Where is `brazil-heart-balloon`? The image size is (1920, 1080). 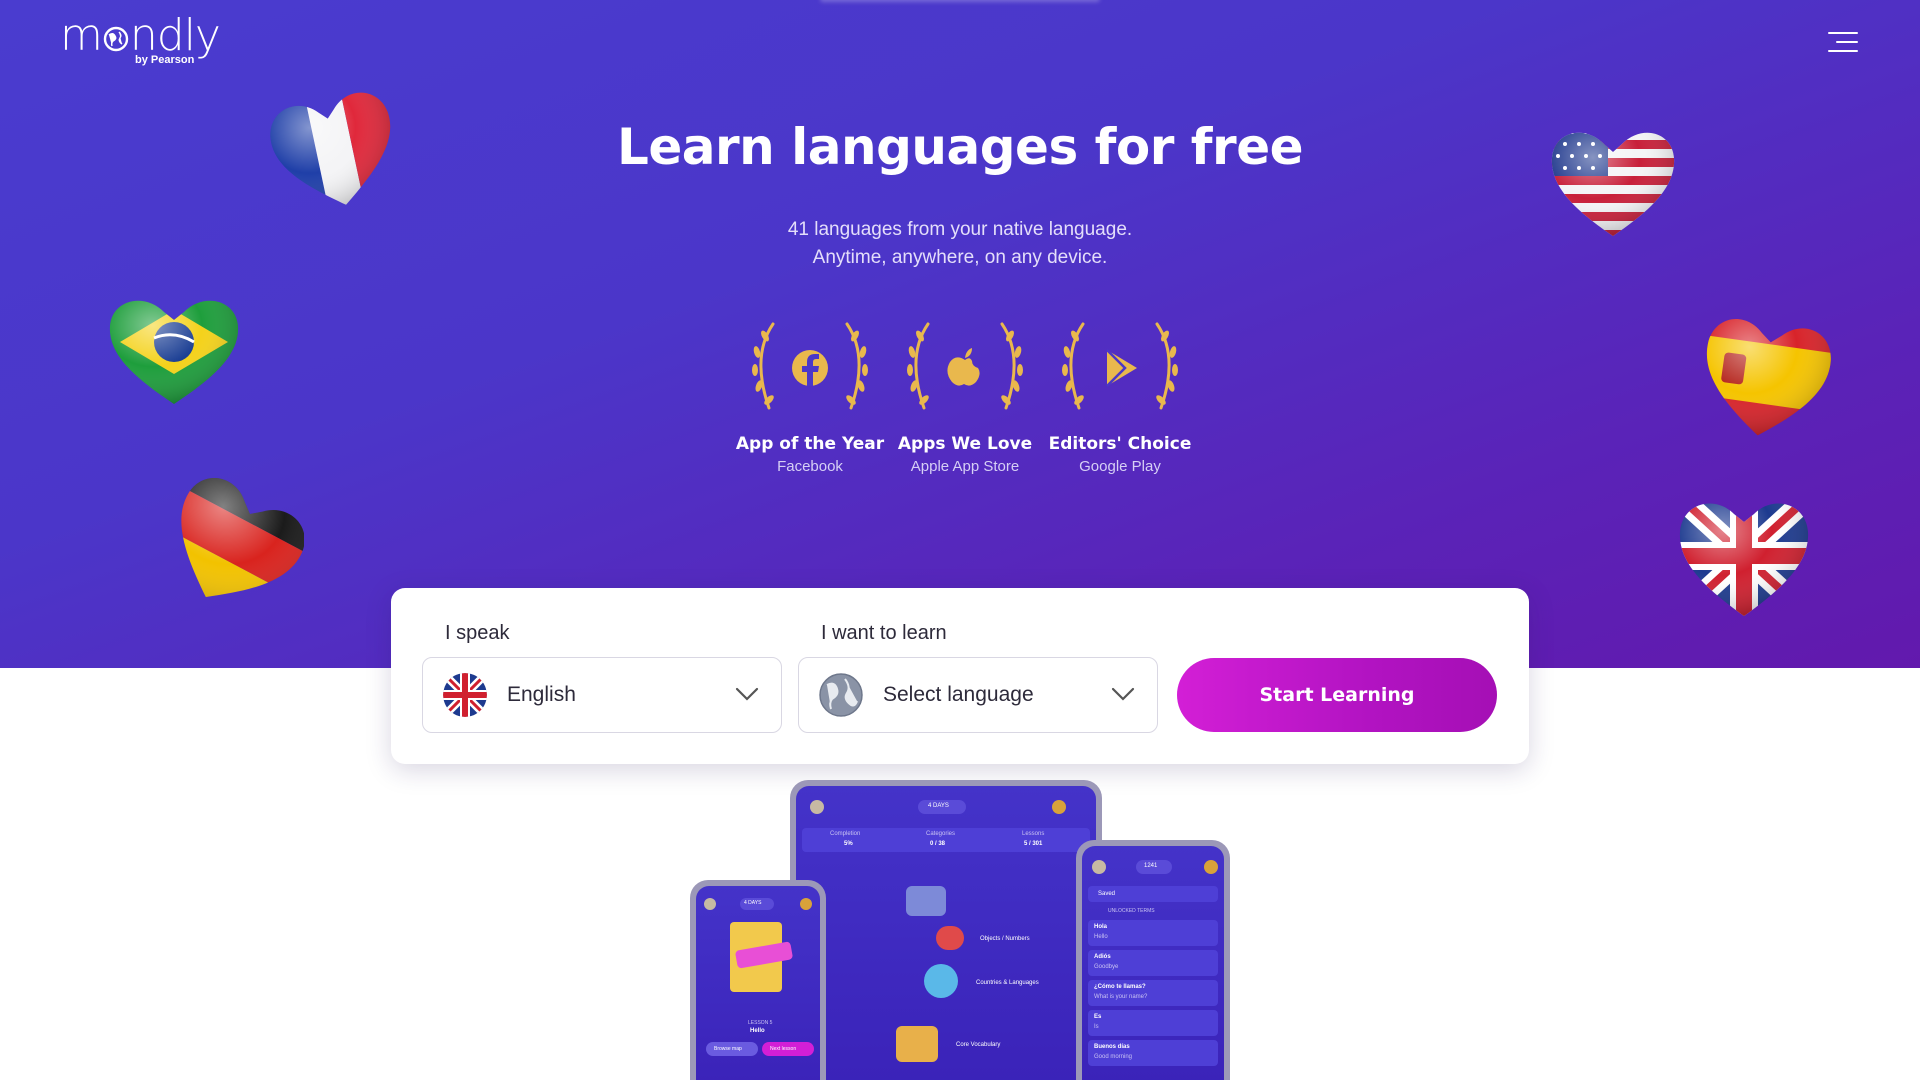
brazil-heart-balloon is located at coordinates (174, 352).